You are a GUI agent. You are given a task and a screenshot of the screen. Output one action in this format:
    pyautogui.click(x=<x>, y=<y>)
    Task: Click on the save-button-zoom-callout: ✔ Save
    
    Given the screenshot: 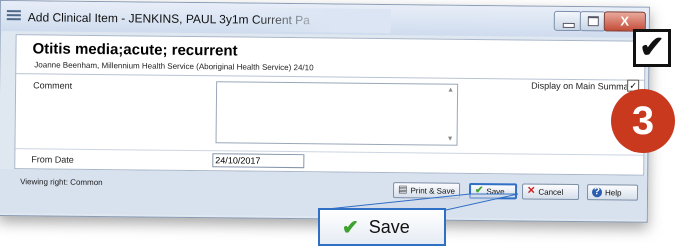 What is the action you would take?
    pyautogui.click(x=382, y=227)
    